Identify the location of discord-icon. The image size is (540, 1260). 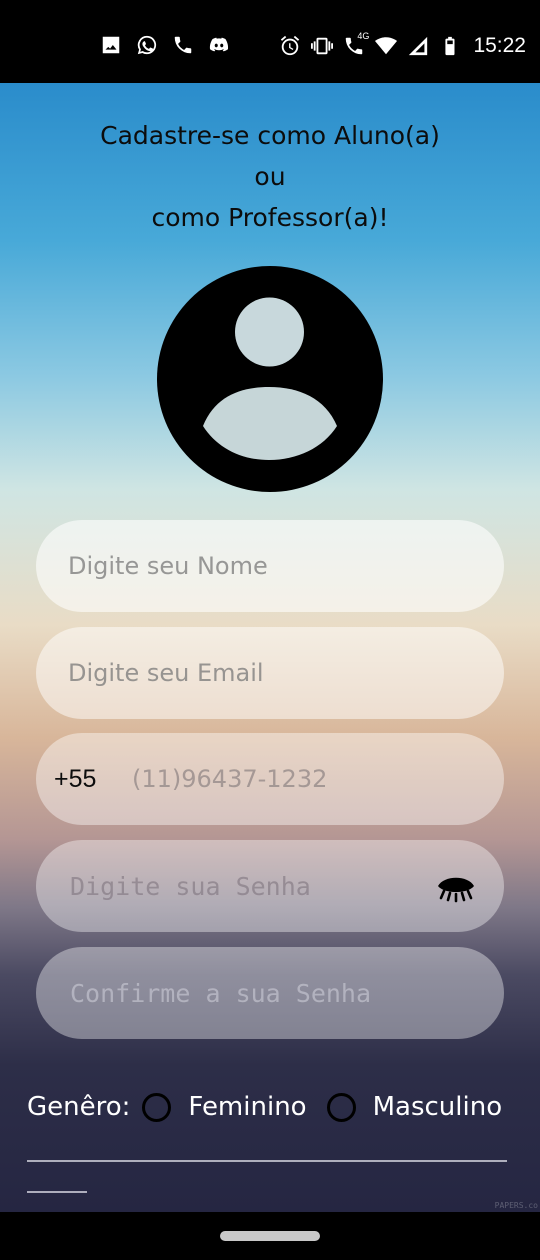
(219, 45).